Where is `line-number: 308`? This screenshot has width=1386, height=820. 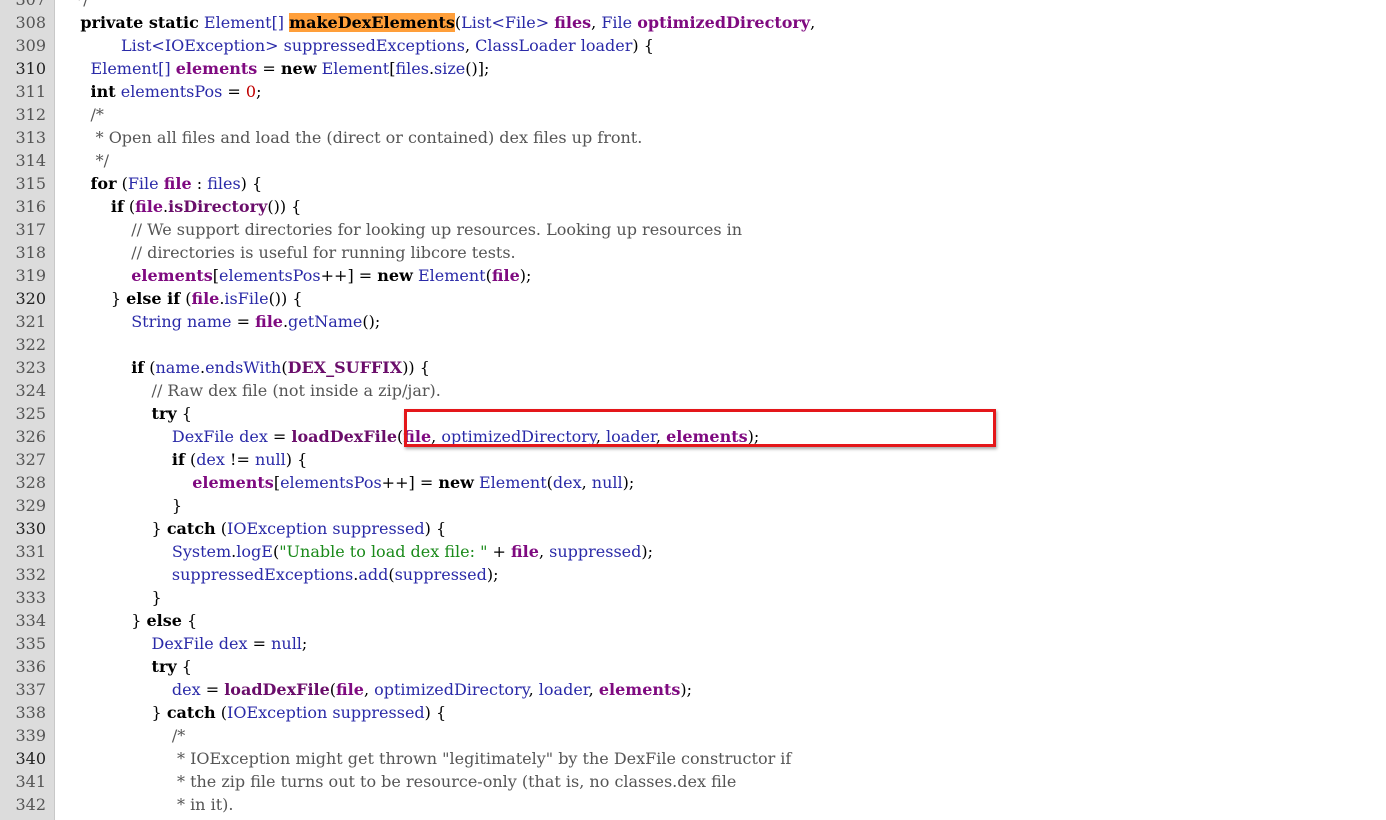 line-number: 308 is located at coordinates (30, 22).